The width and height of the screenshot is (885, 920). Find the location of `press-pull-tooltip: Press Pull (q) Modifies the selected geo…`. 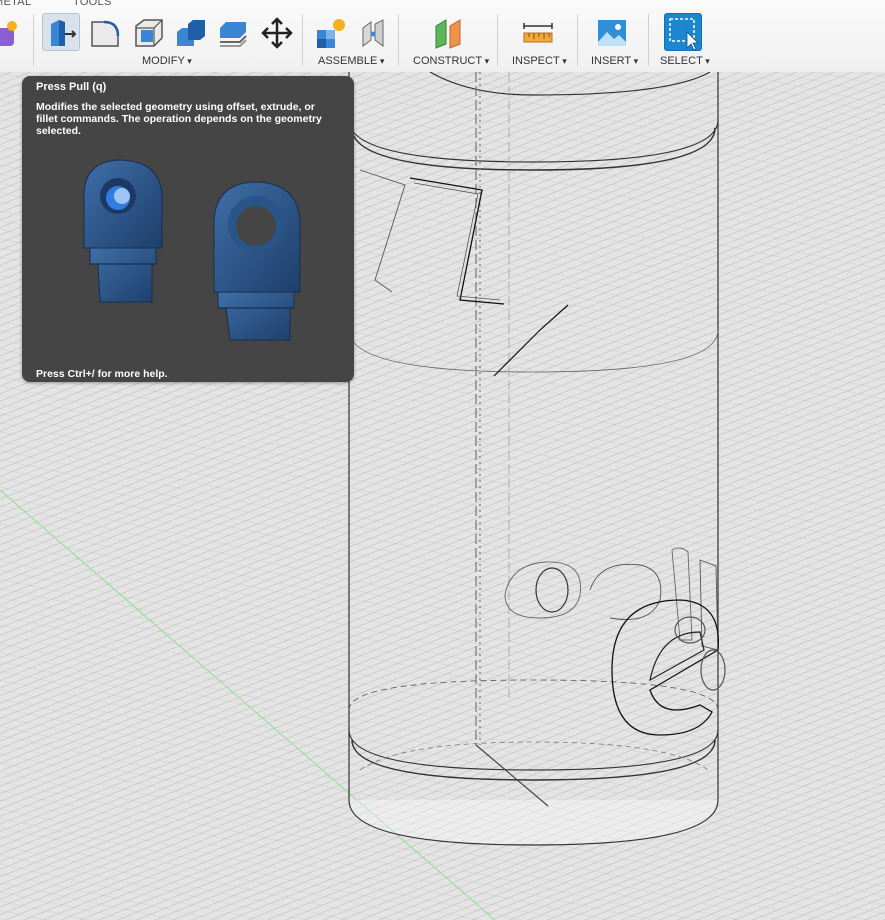

press-pull-tooltip: Press Pull (q) Modifies the selected geo… is located at coordinates (188, 229).